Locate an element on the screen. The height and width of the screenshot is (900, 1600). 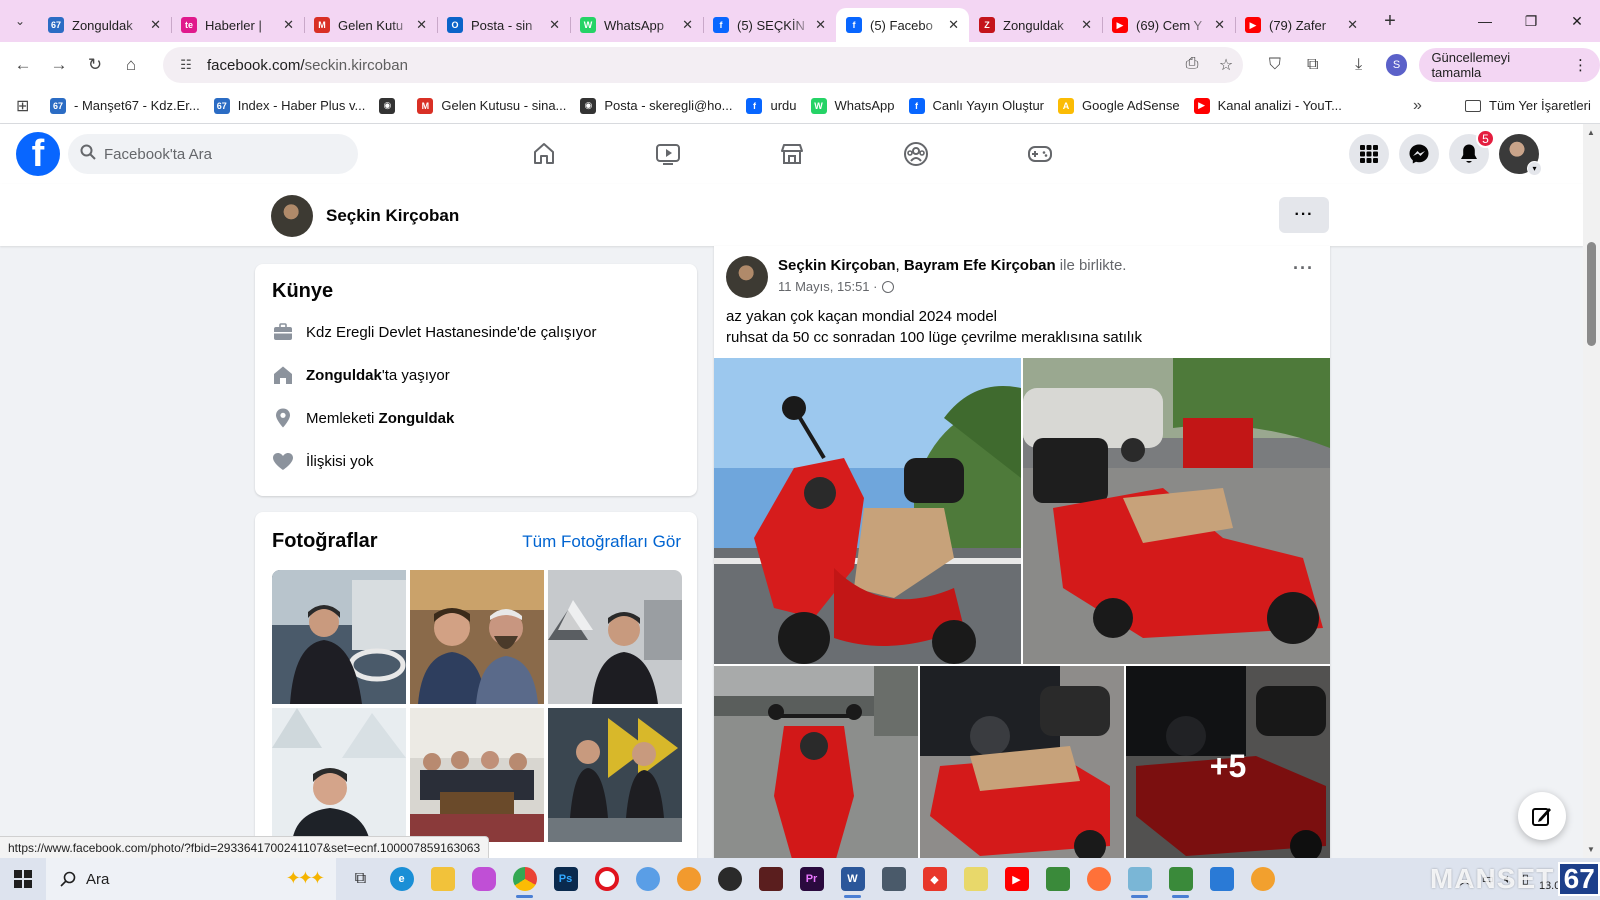
nav-home is located at coordinates (544, 154).